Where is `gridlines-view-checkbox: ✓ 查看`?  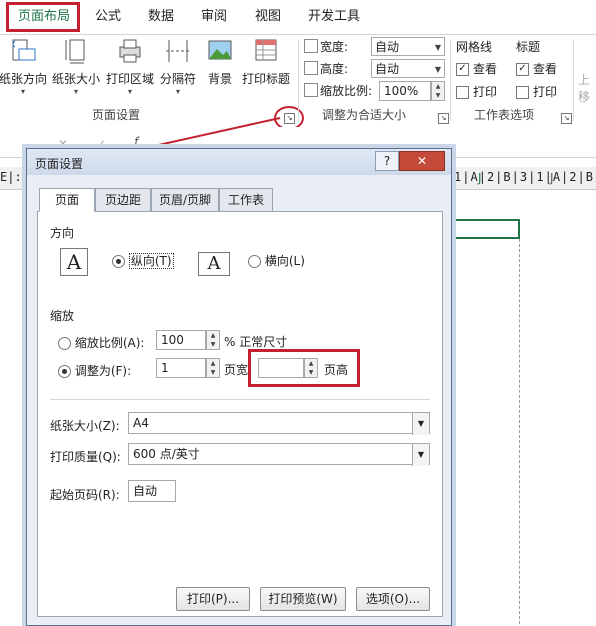
gridlines-view-checkbox: ✓ 查看 is located at coordinates (476, 68).